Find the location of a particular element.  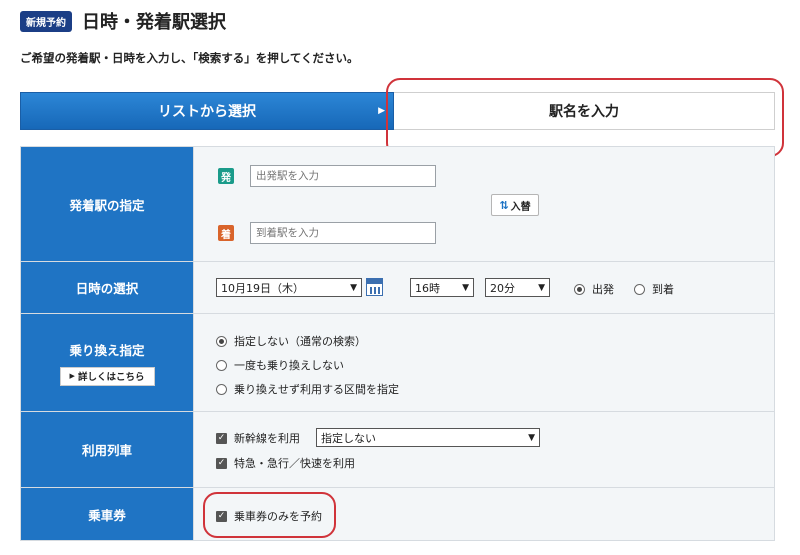

new-reservation-badge: 新規予約 is located at coordinates (46, 21).